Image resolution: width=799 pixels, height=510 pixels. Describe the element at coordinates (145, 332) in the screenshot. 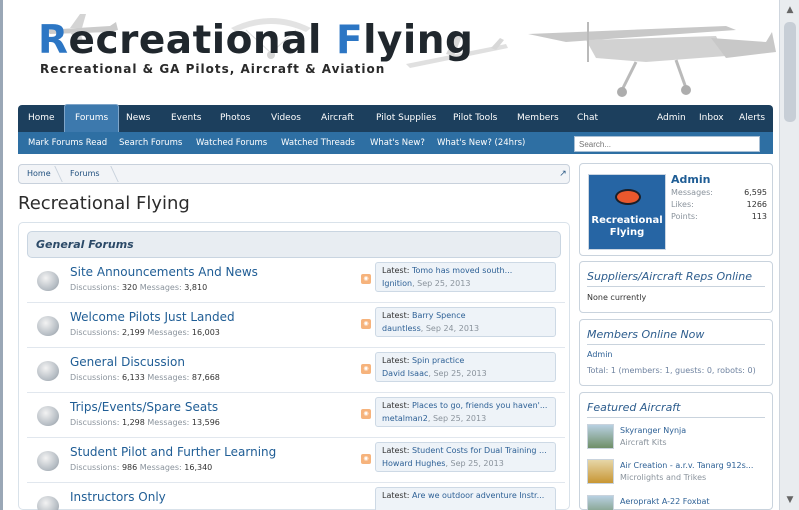

I see `forum-stats: Discussions: 2,199 Messages: 16,003` at that location.